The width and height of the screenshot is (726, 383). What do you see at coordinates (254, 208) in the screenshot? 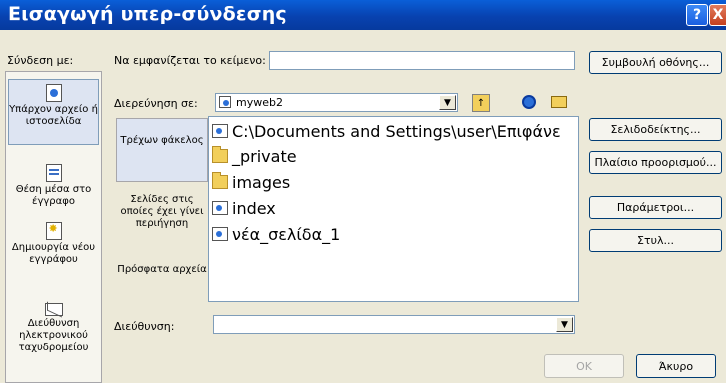
I see `file-name: index` at bounding box center [254, 208].